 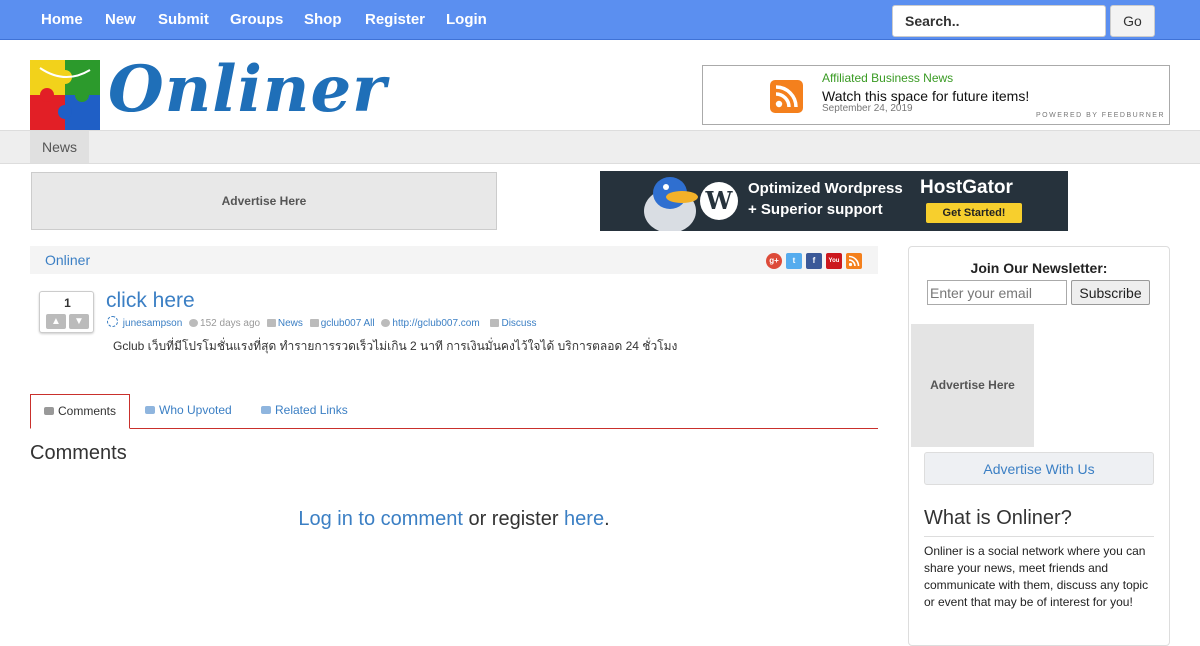 I want to click on nav-login-link: Login, so click(x=466, y=20).